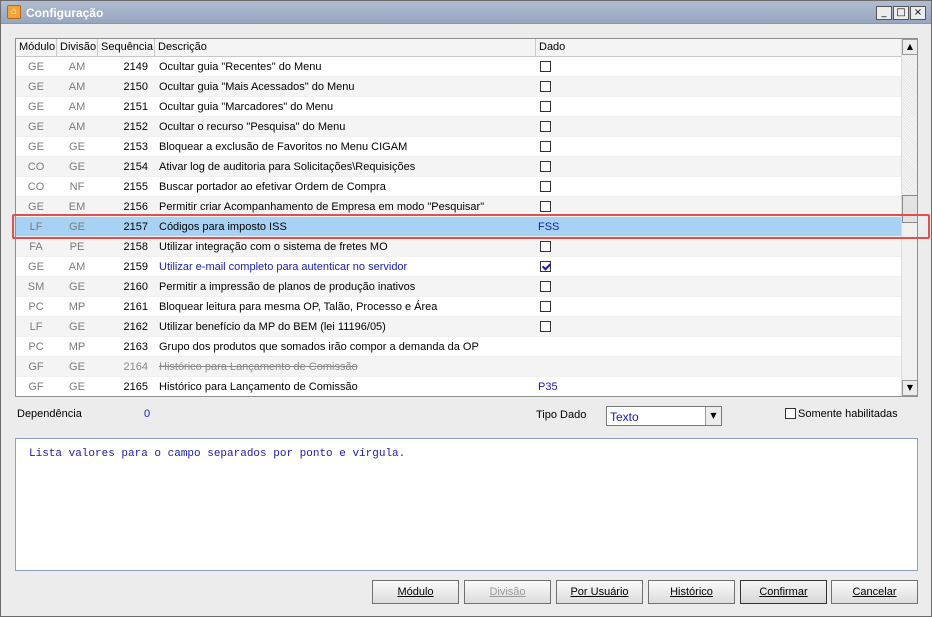 The image size is (932, 617). Describe the element at coordinates (223, 227) in the screenshot. I see `row-descricao: Códigos para imposto ISS` at that location.